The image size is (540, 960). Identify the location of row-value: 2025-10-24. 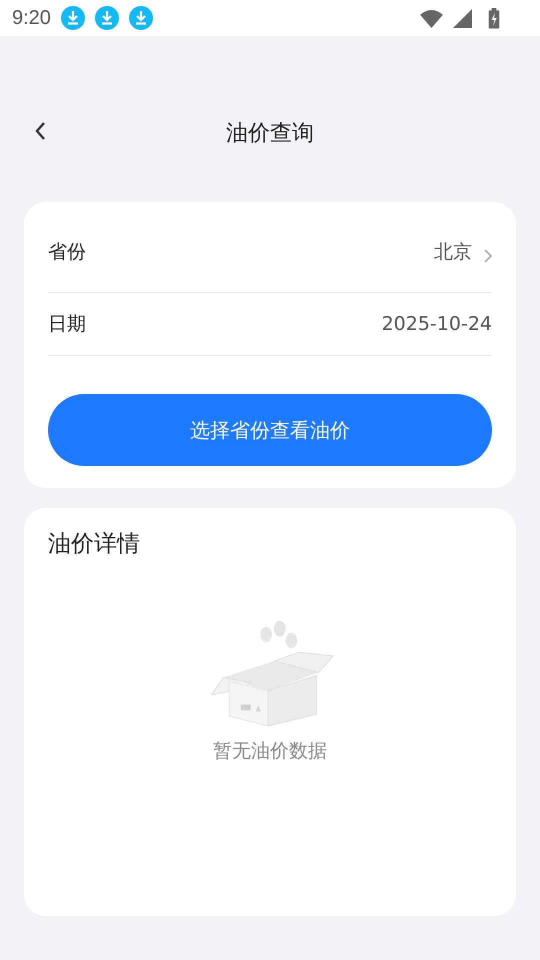
(437, 324).